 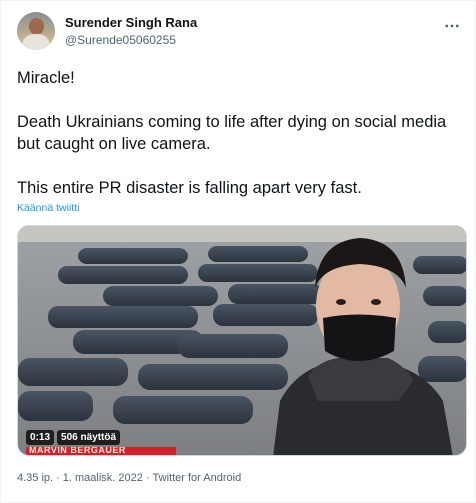 What do you see at coordinates (131, 22) in the screenshot?
I see `author-display-name: Surender Singh Rana` at bounding box center [131, 22].